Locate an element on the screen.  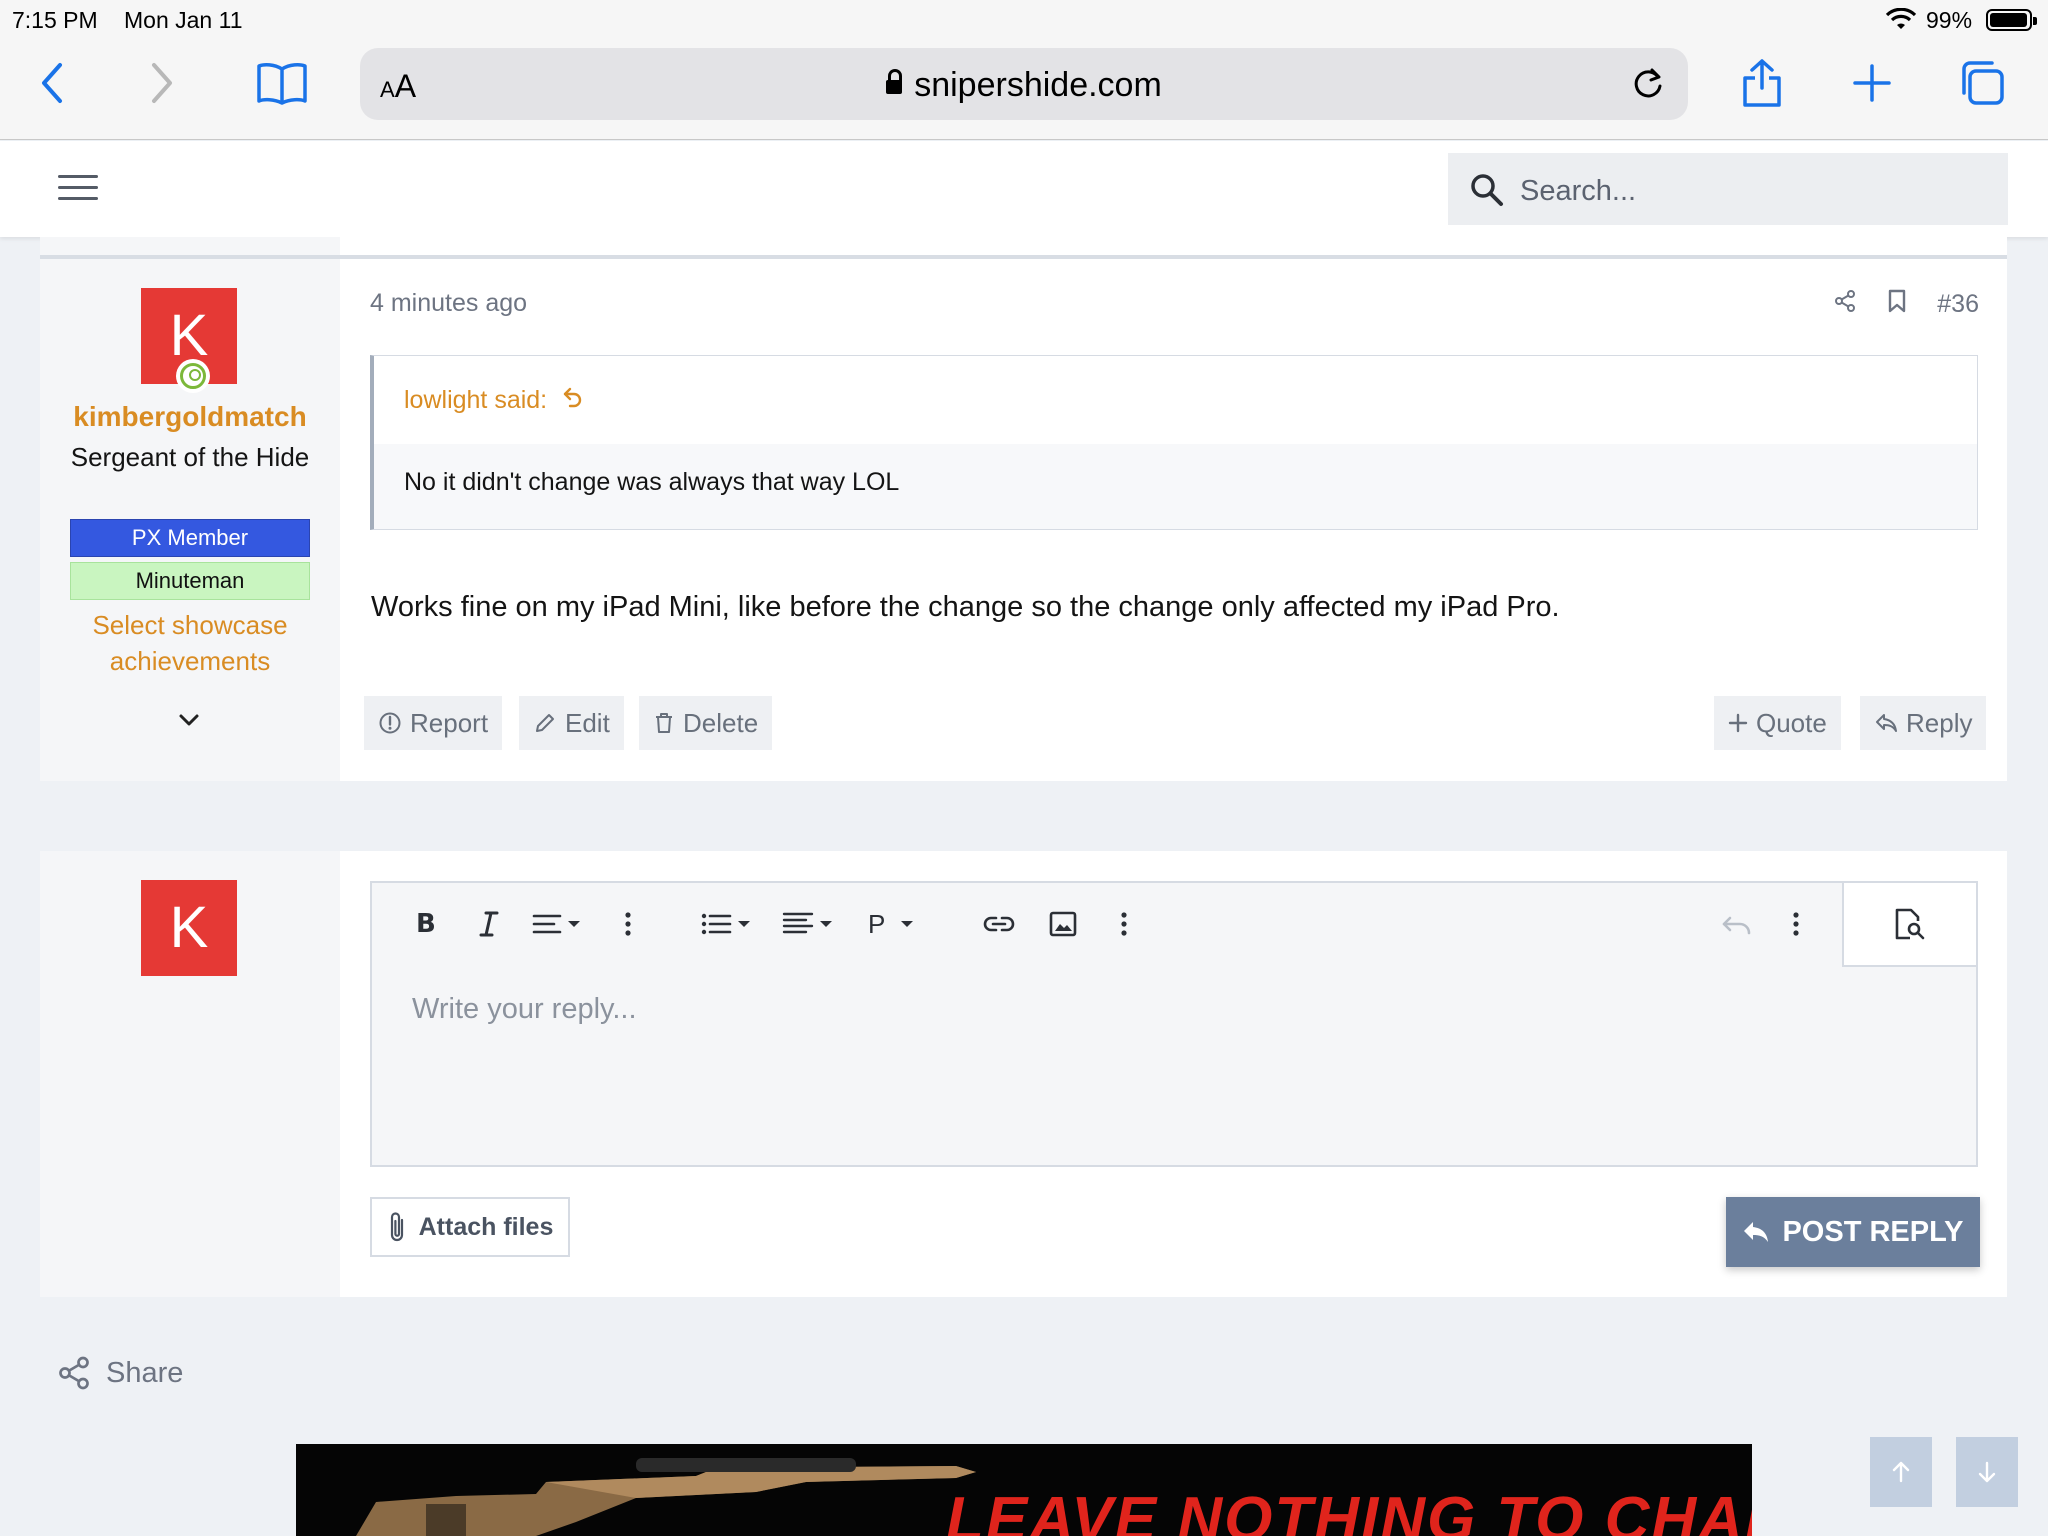
arrow-down-icon is located at coordinates (1987, 1472).